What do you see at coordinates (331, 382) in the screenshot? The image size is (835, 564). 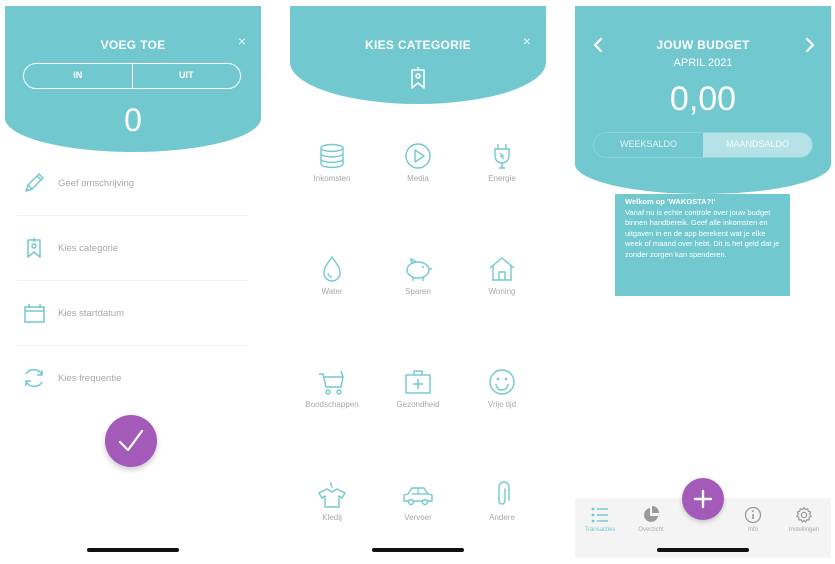 I see `cart-icon` at bounding box center [331, 382].